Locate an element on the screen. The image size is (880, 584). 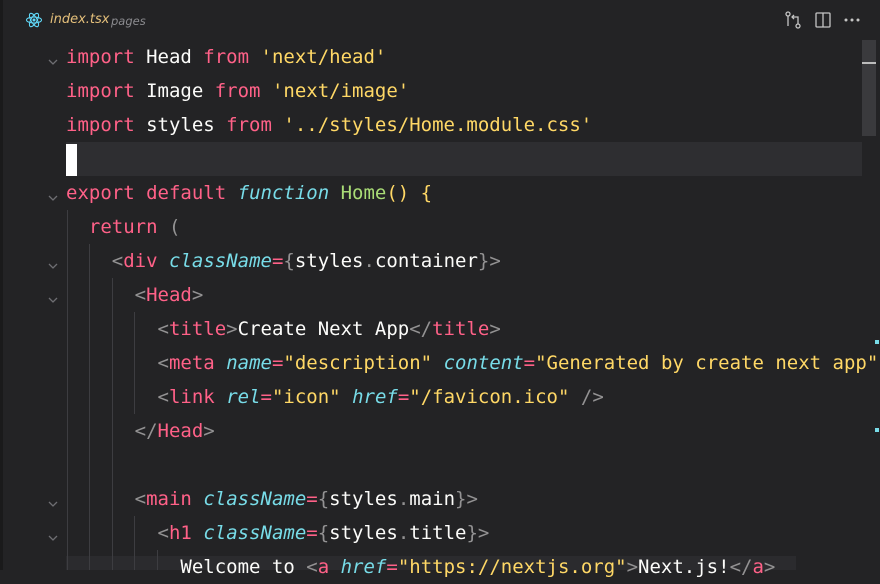
code-token: h1 is located at coordinates (180, 533).